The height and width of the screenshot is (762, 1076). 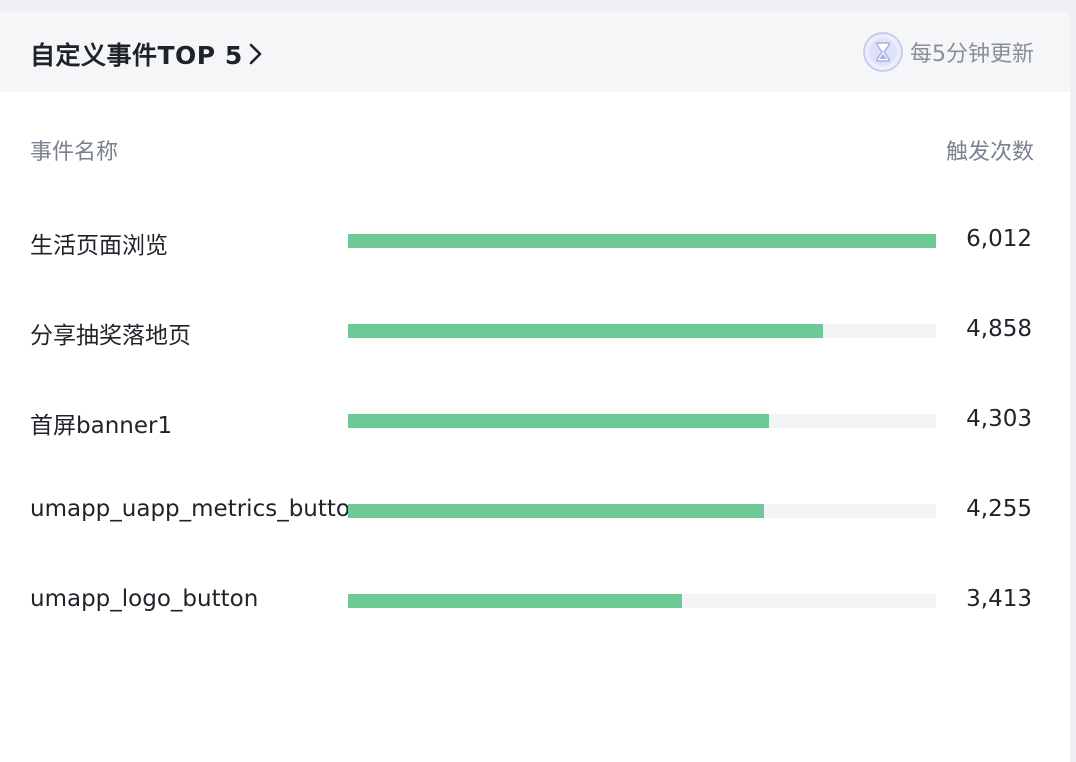 What do you see at coordinates (972, 54) in the screenshot?
I see `update-text: 每5分钟更新` at bounding box center [972, 54].